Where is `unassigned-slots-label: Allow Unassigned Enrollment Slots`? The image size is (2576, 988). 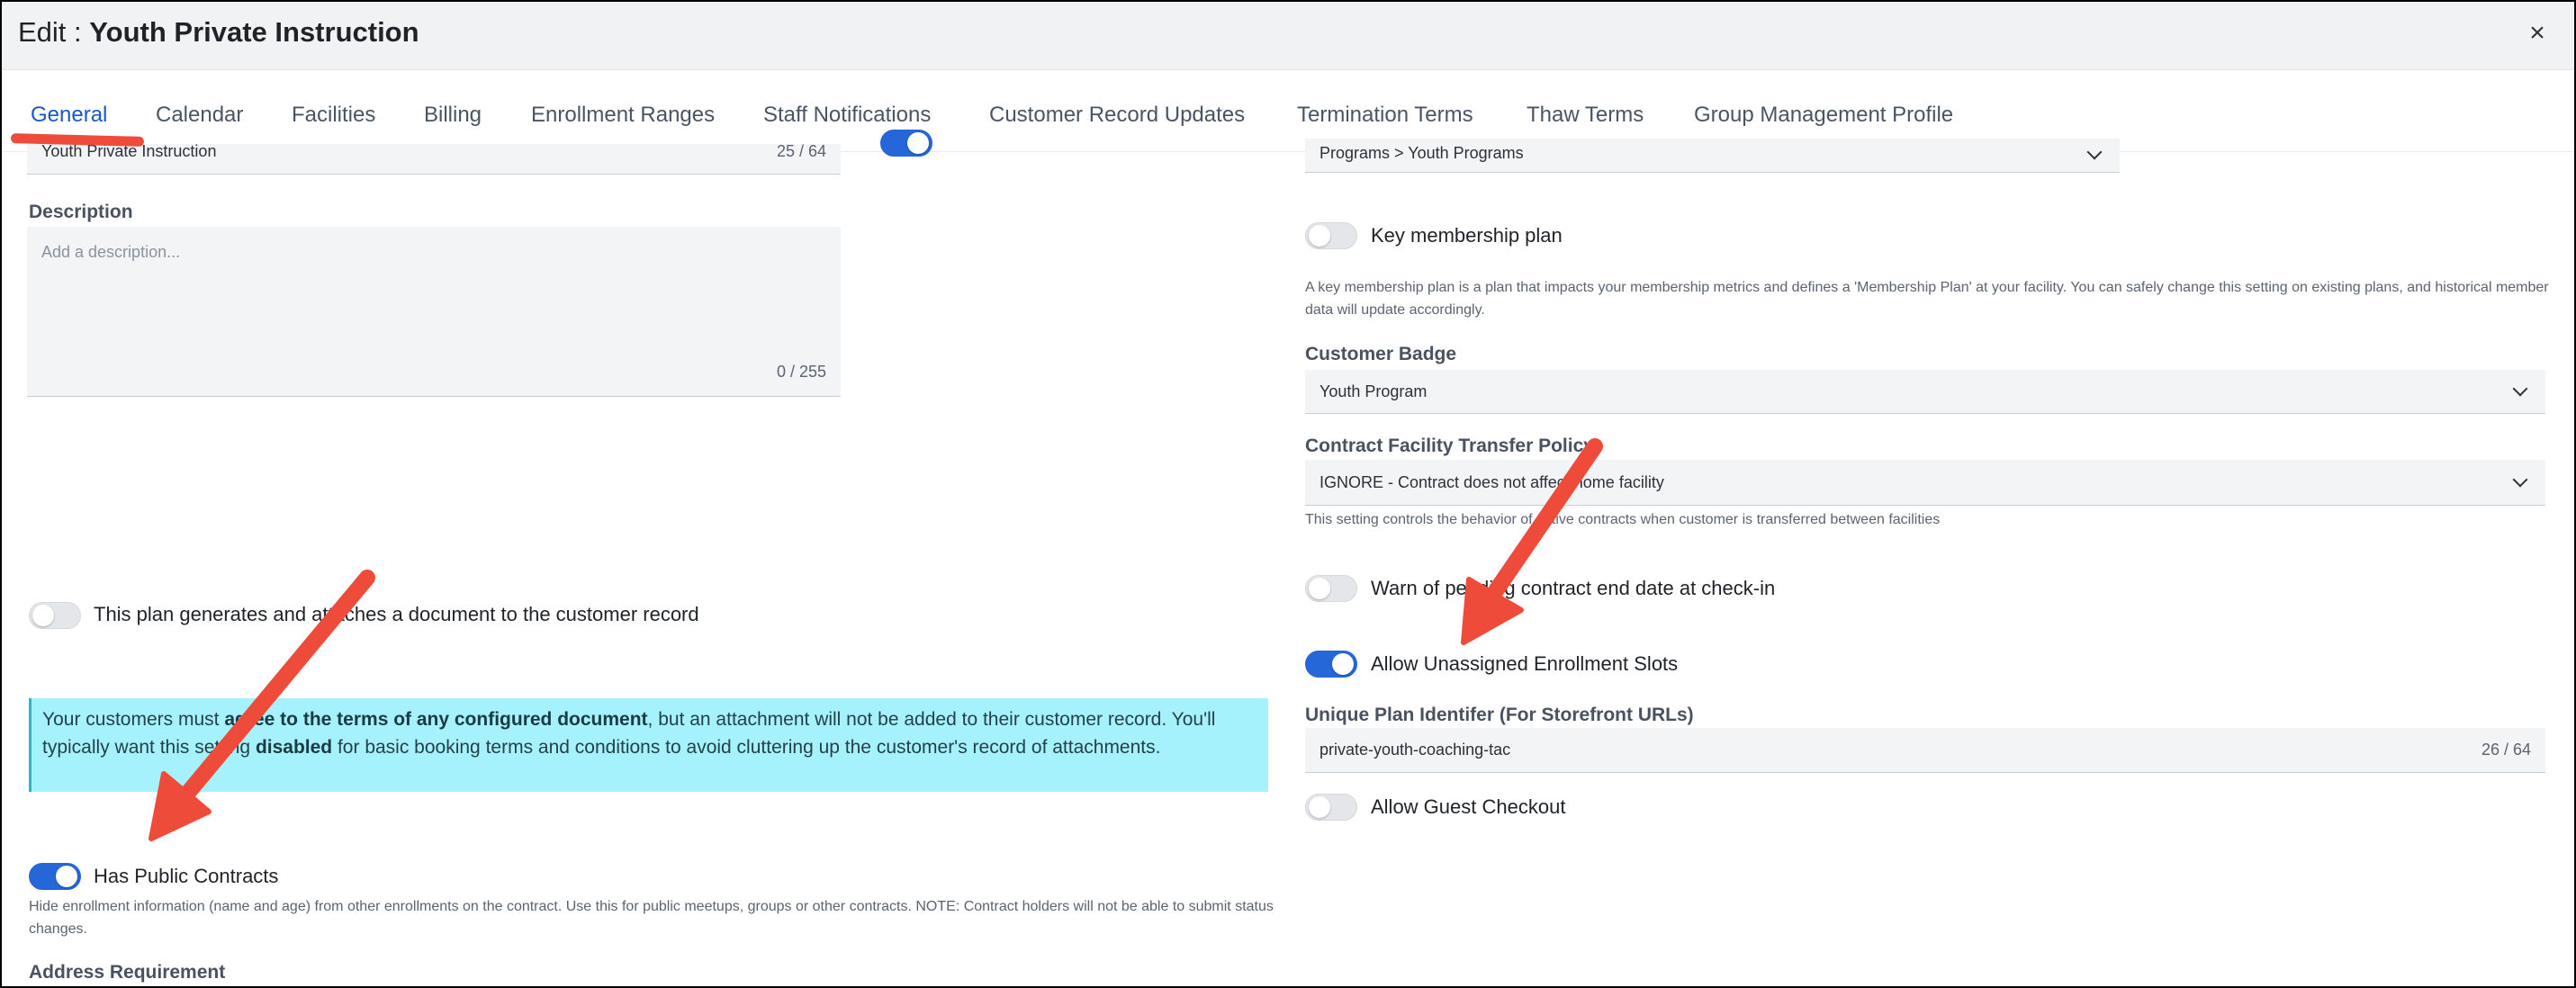 unassigned-slots-label: Allow Unassigned Enrollment Slots is located at coordinates (1525, 663).